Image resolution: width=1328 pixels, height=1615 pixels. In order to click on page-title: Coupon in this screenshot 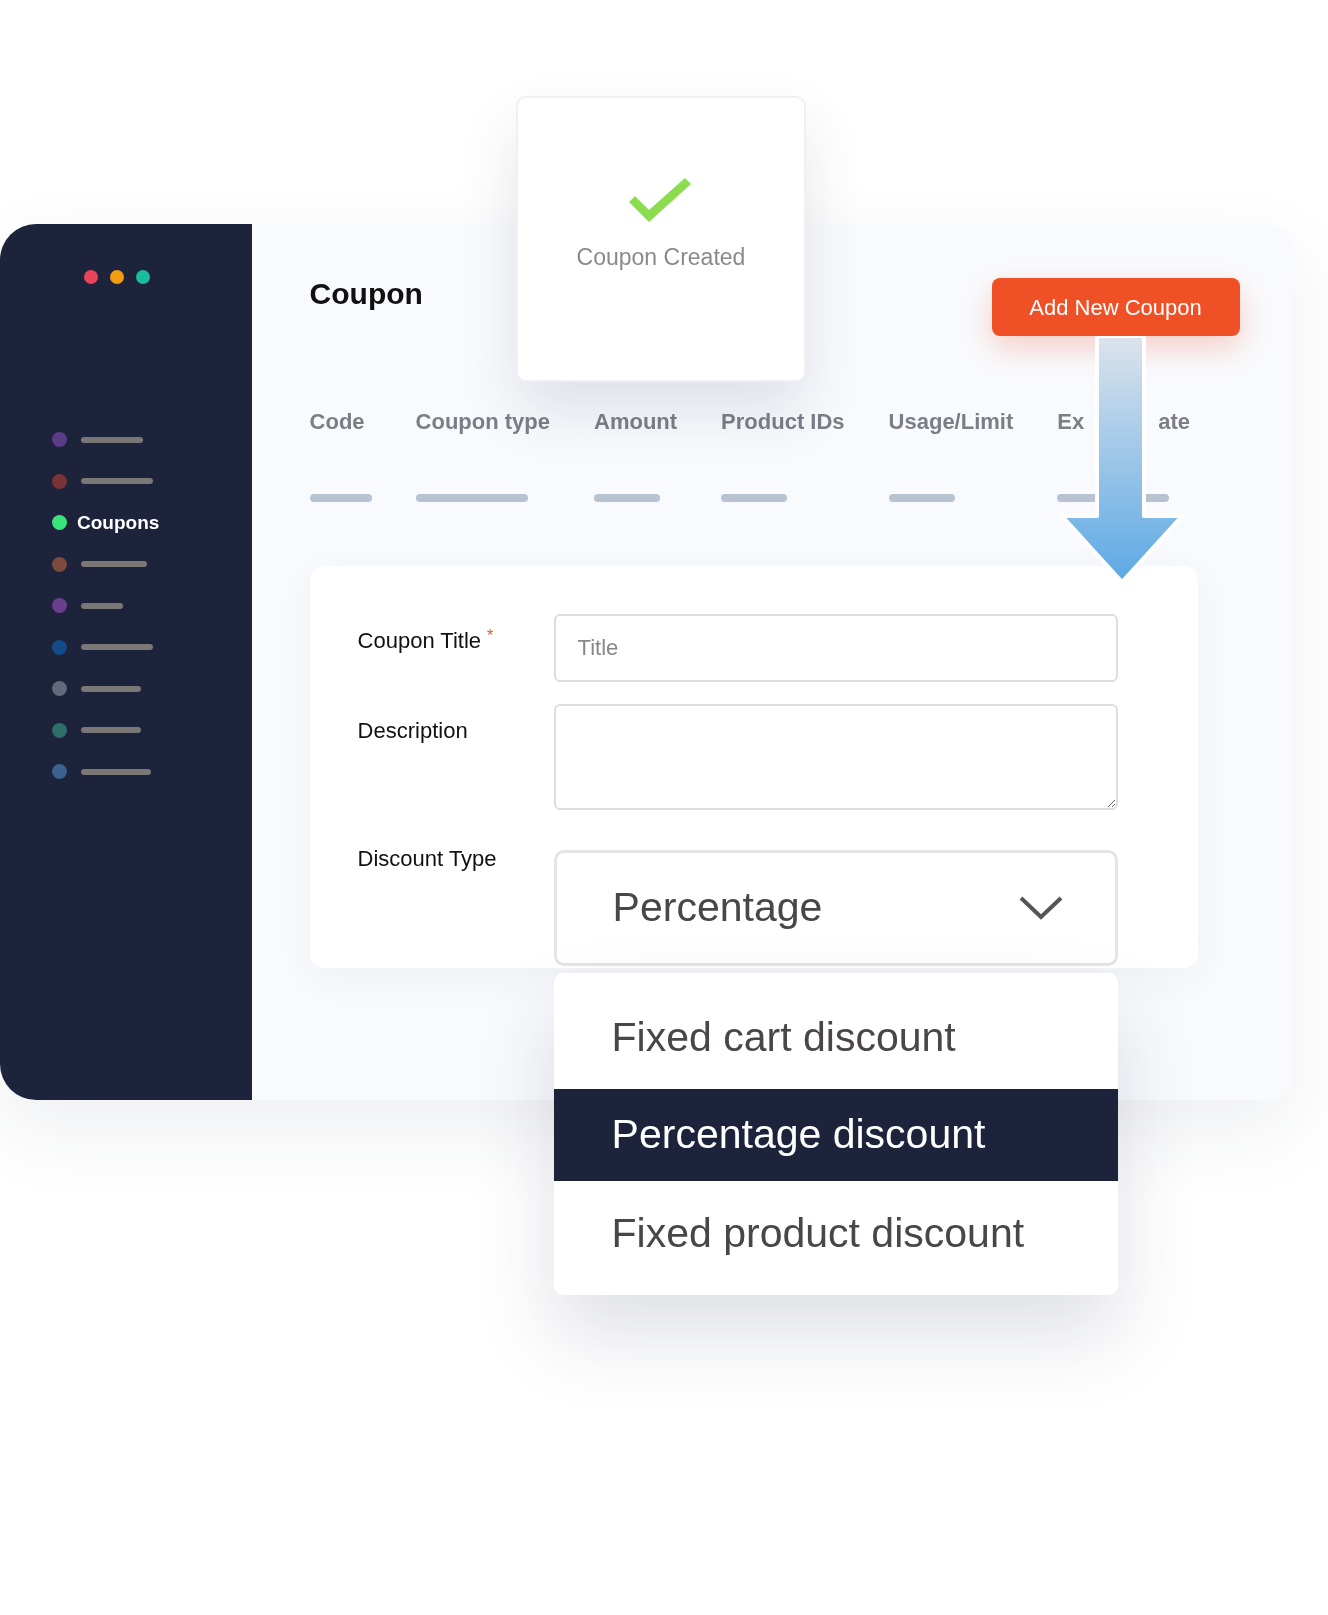, I will do `click(366, 294)`.